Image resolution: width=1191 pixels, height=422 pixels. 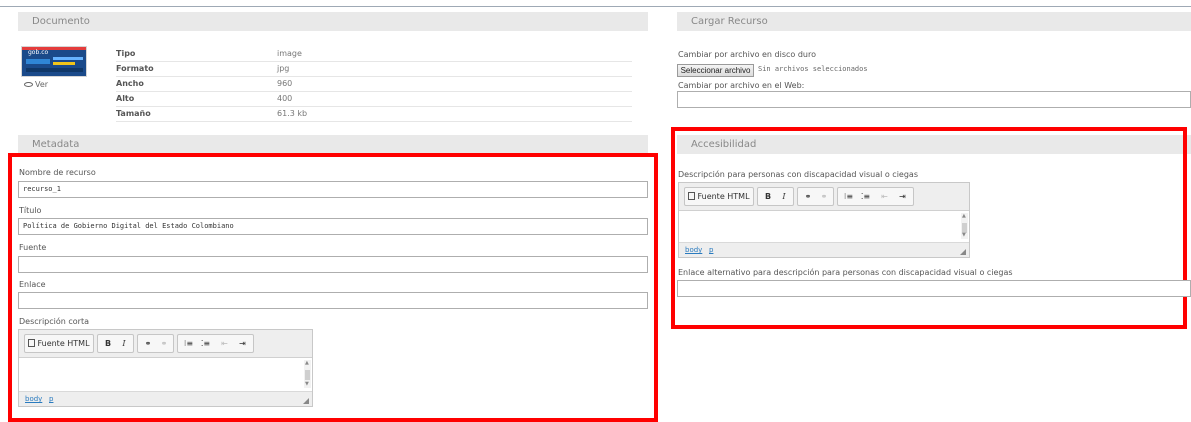 What do you see at coordinates (741, 85) in the screenshot?
I see `web-label: Cambiar por archivo en el Web:` at bounding box center [741, 85].